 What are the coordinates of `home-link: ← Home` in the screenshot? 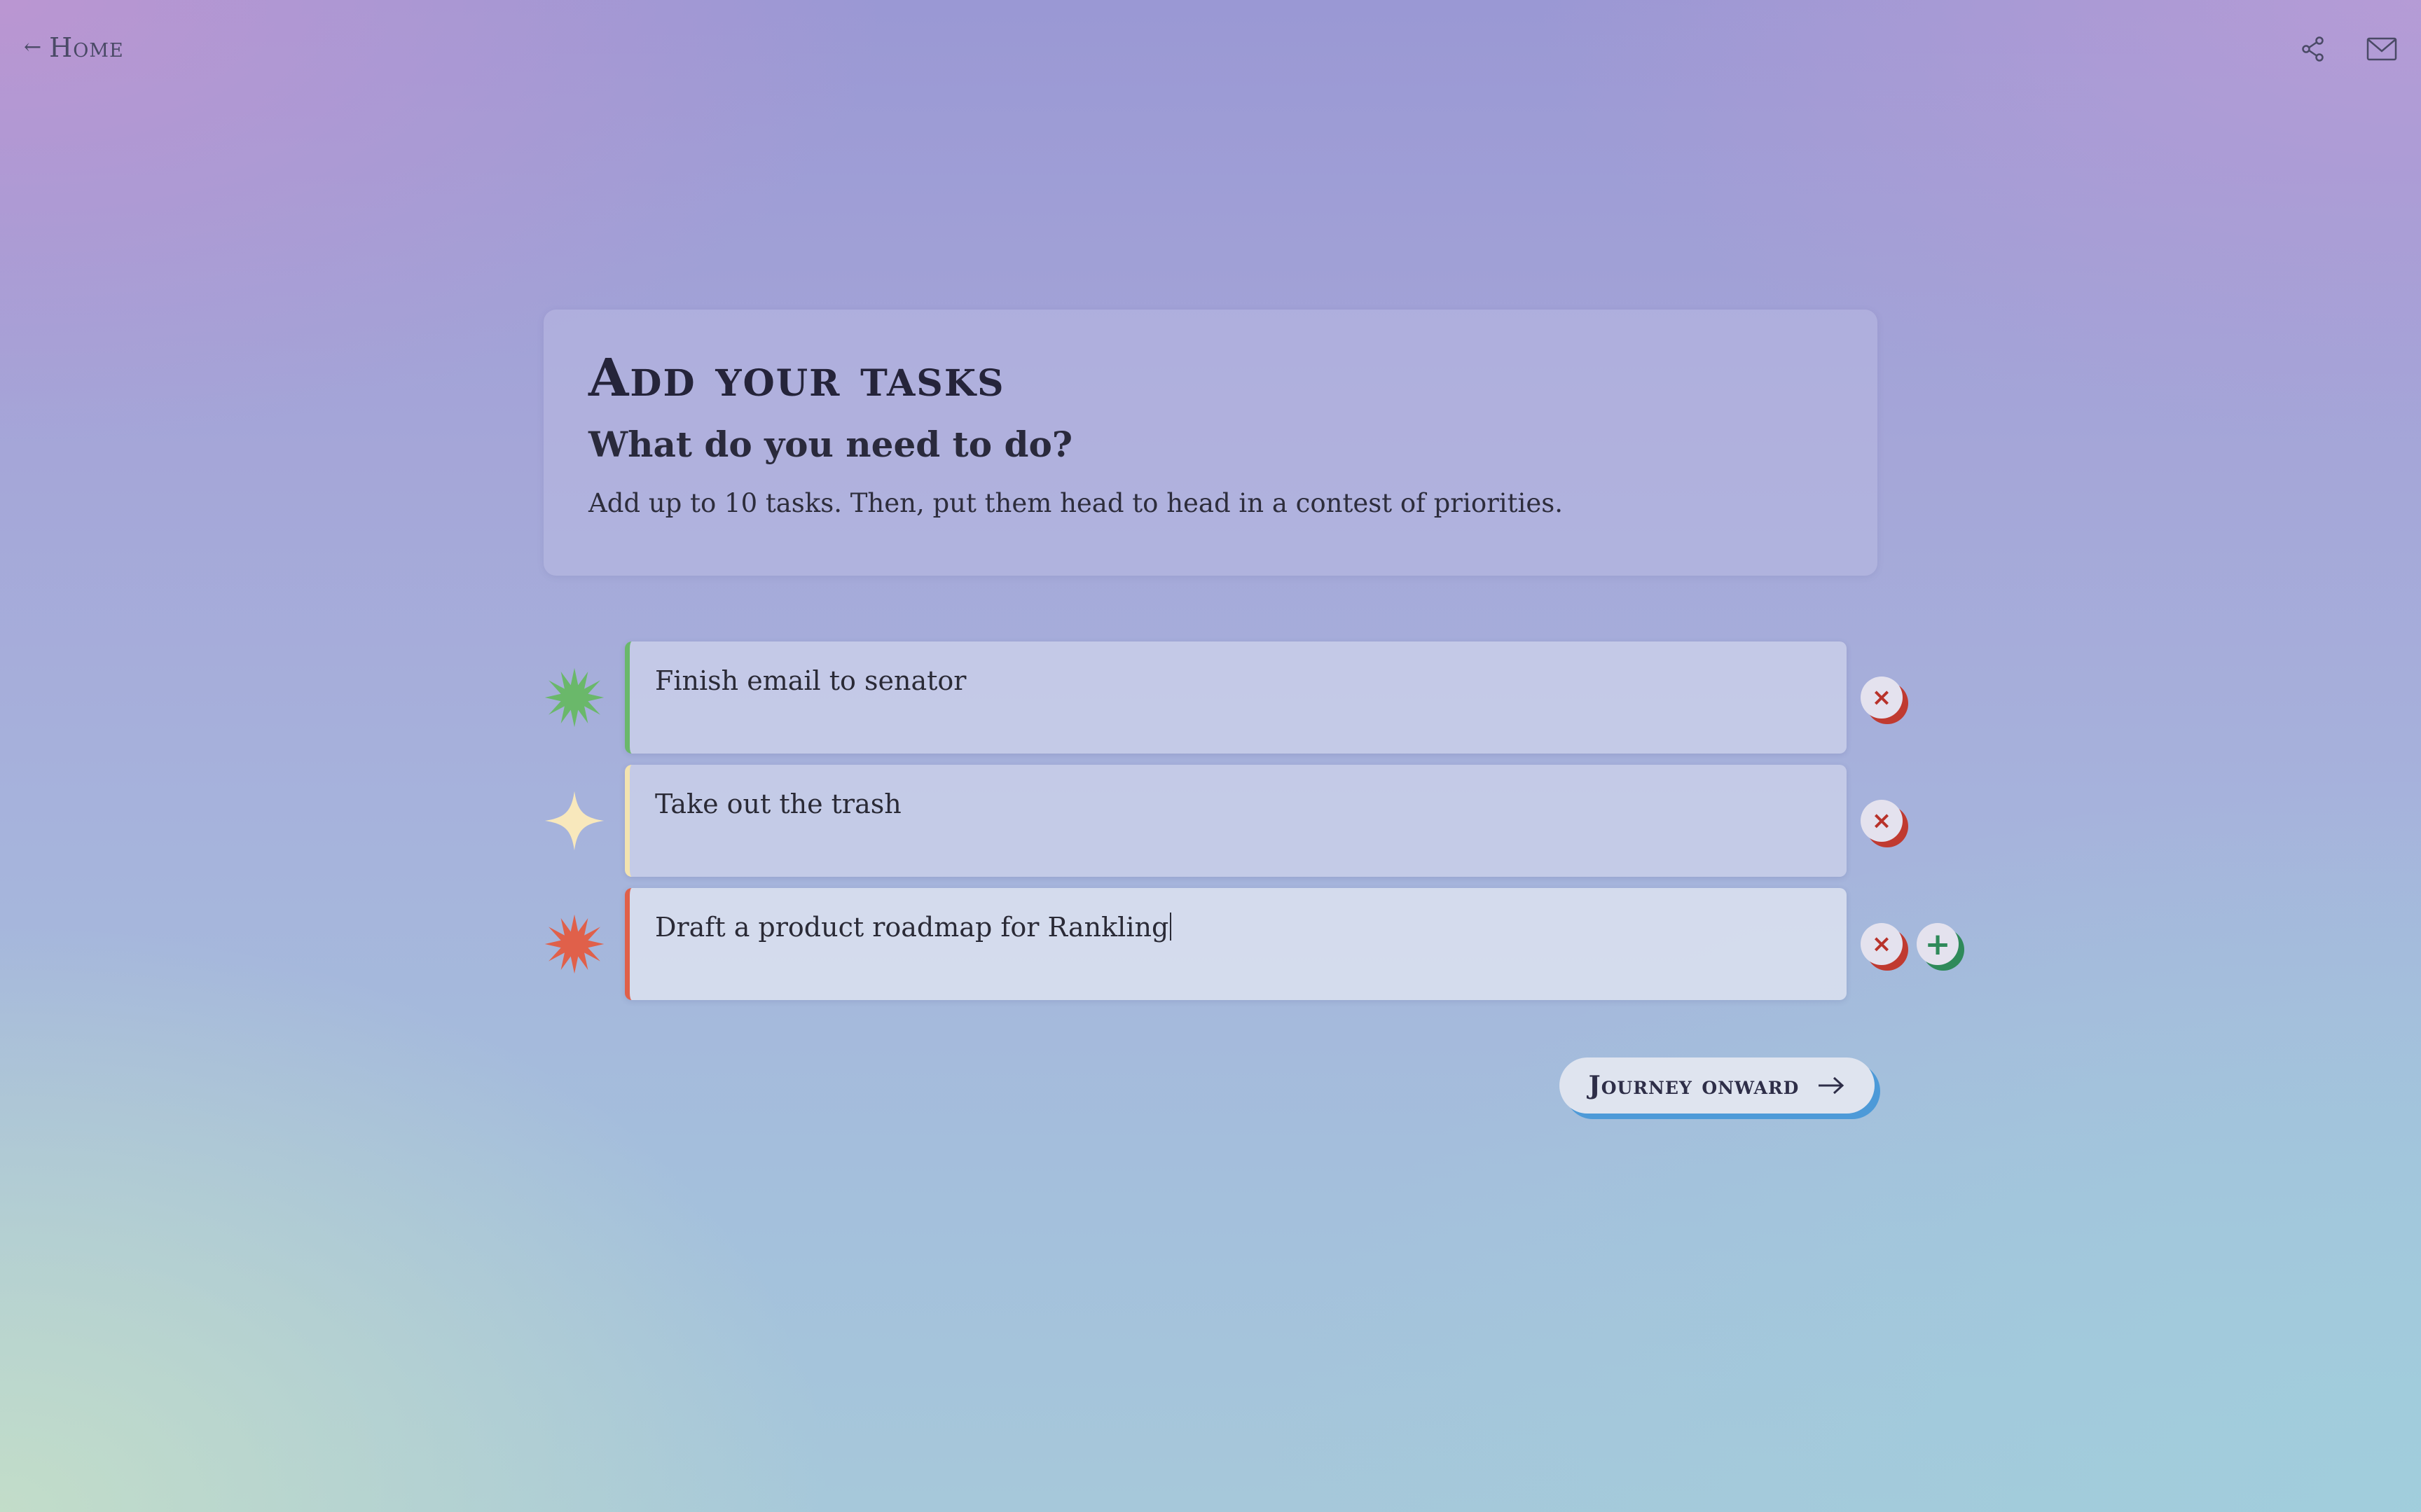 It's located at (74, 48).